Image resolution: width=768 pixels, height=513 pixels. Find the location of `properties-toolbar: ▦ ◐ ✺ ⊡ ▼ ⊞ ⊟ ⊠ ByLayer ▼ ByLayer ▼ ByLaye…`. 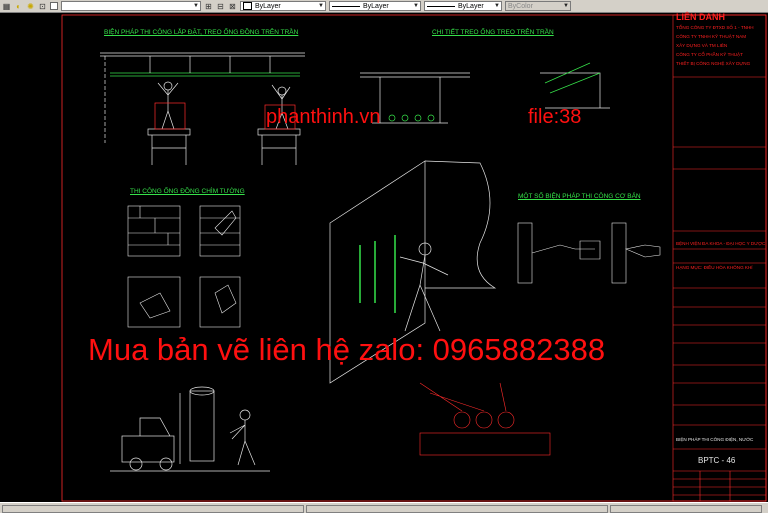

properties-toolbar: ▦ ◐ ✺ ⊡ ▼ ⊞ ⊟ ⊠ ByLayer ▼ ByLayer ▼ ByLaye… is located at coordinates (384, 6).